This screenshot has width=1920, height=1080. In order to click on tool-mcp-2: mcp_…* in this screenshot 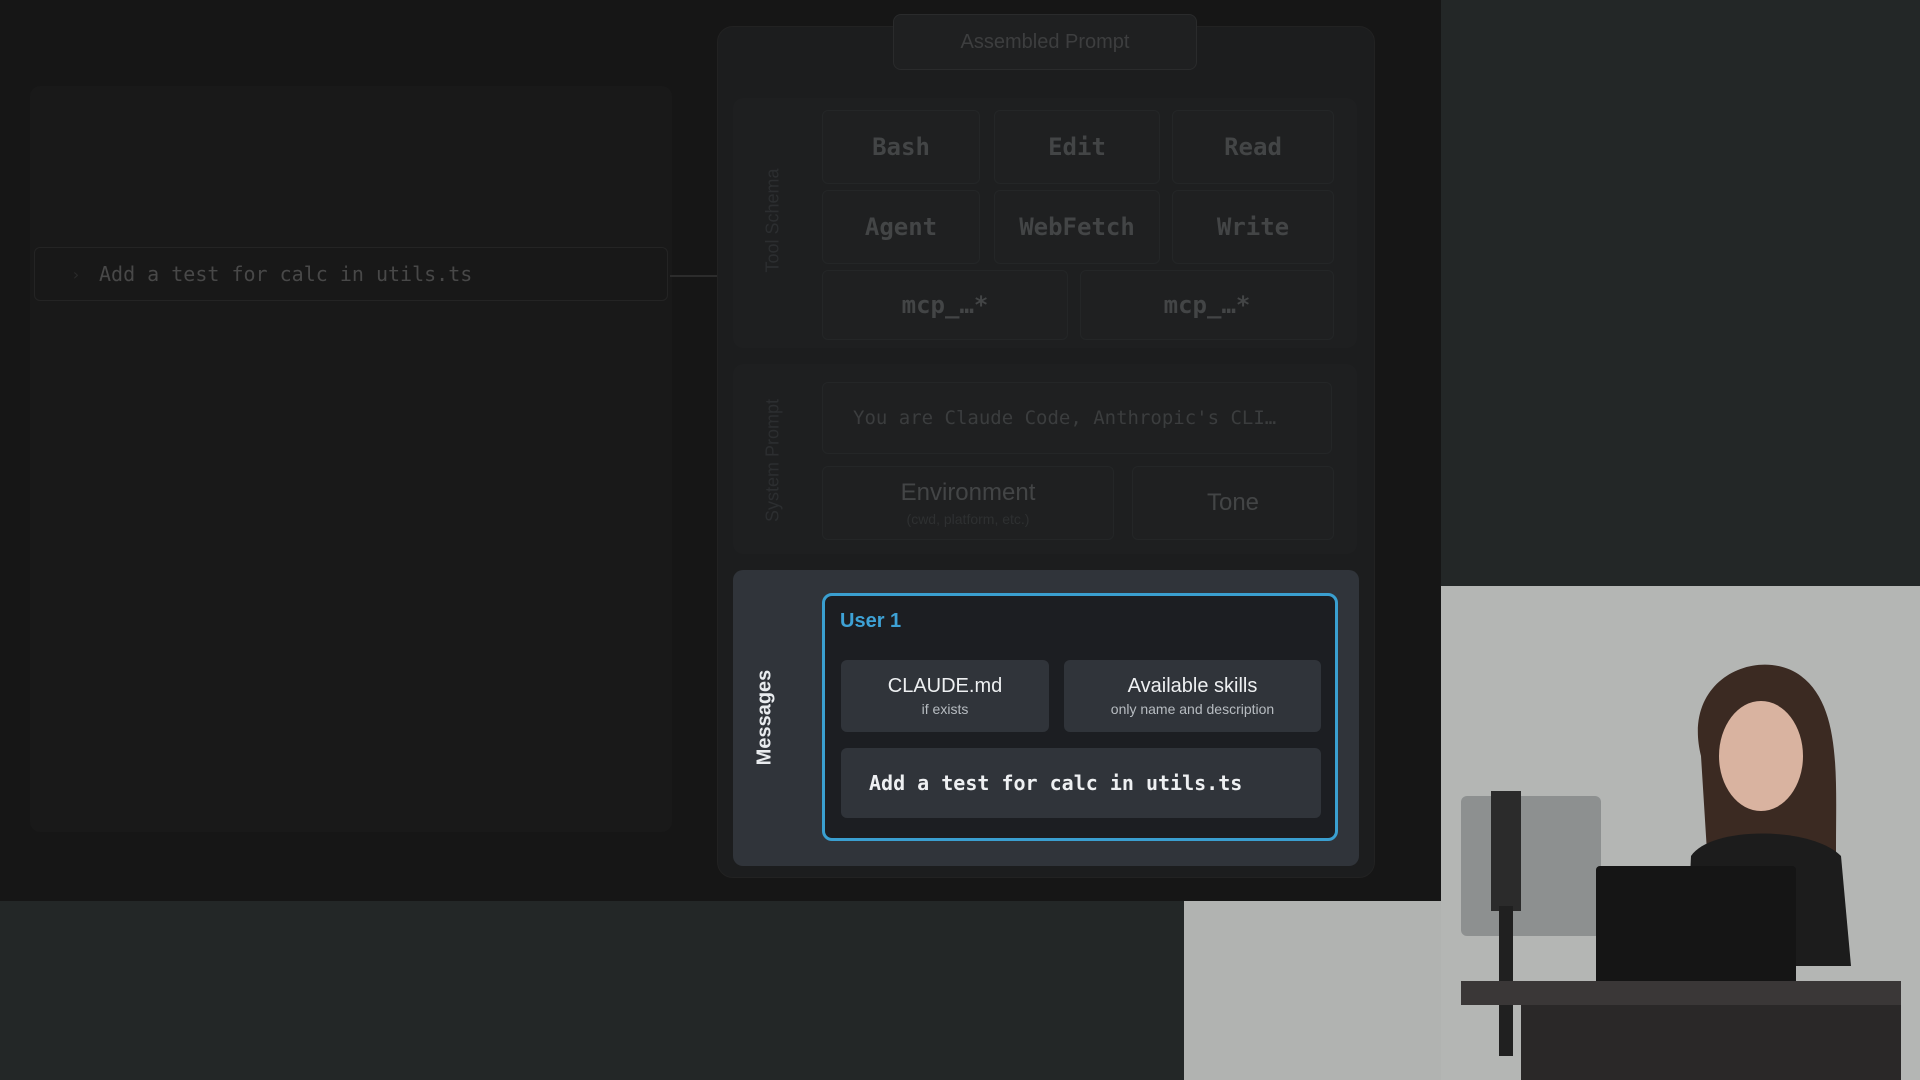, I will do `click(1207, 305)`.